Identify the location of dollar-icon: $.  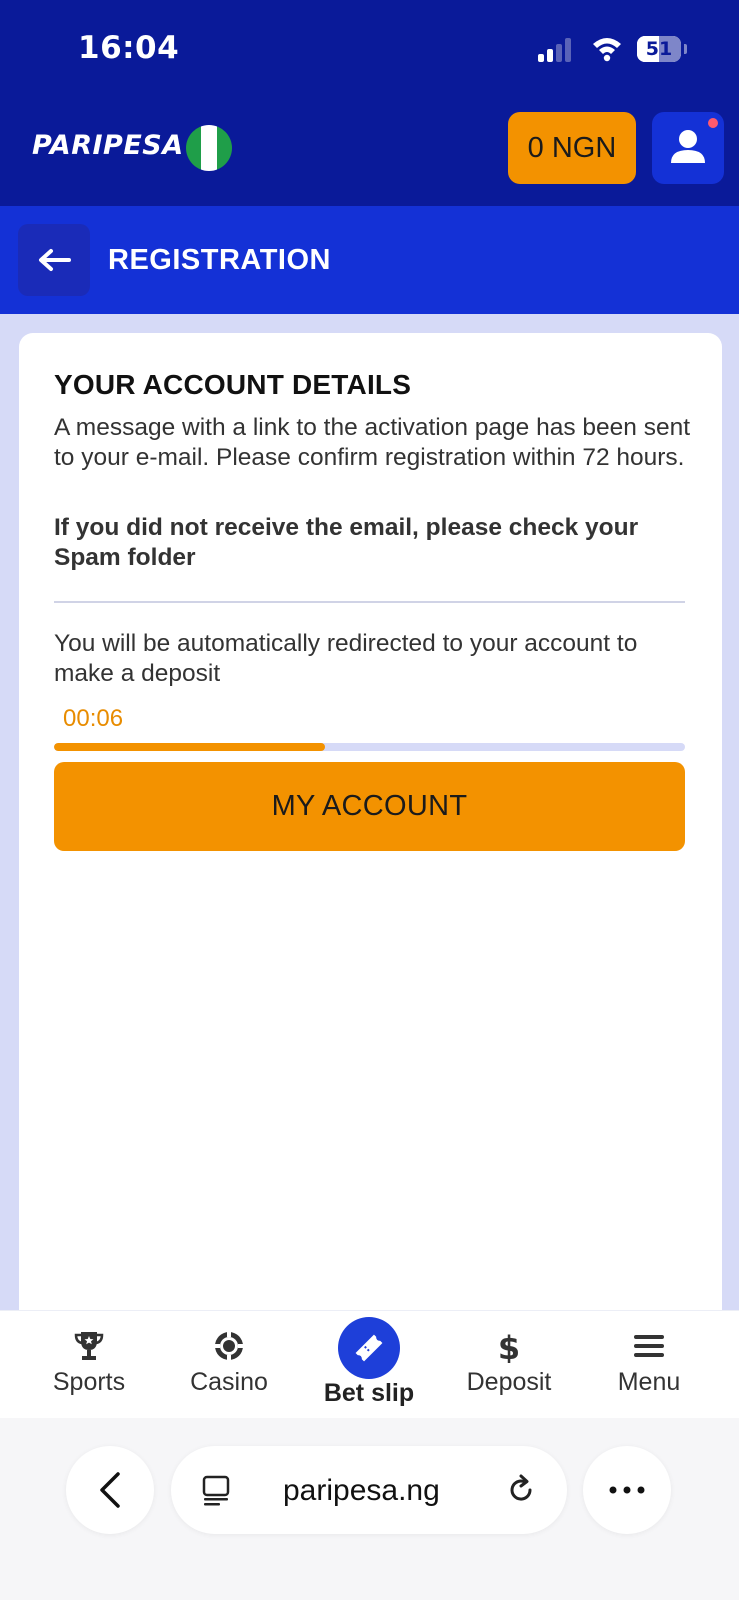
(509, 1346).